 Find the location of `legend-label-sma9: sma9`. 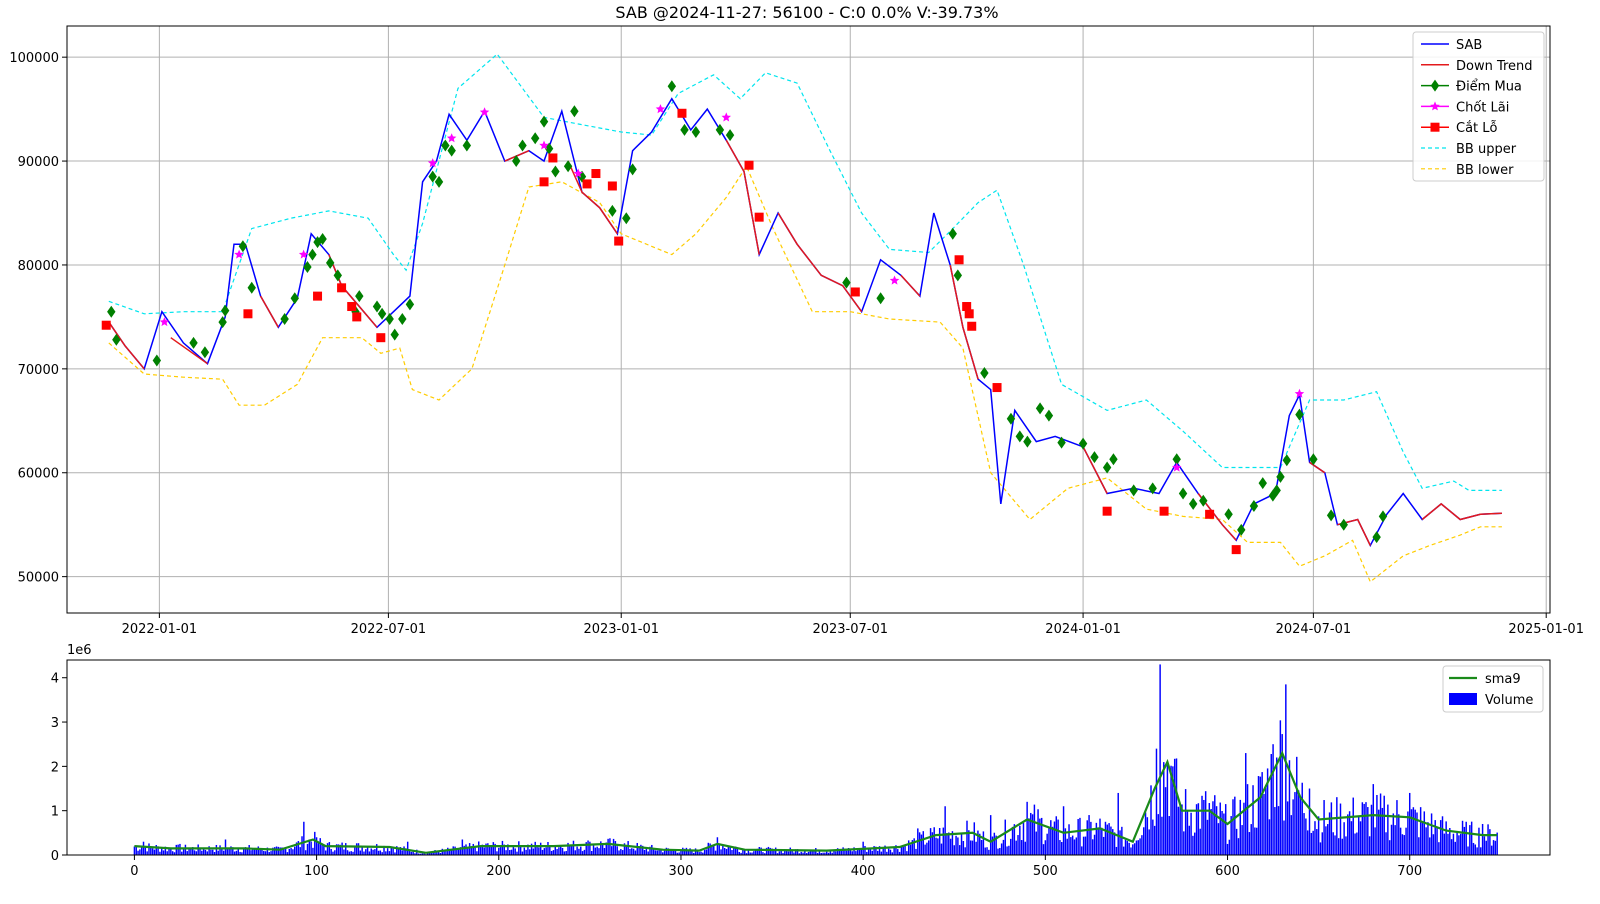

legend-label-sma9: sma9 is located at coordinates (1503, 679).